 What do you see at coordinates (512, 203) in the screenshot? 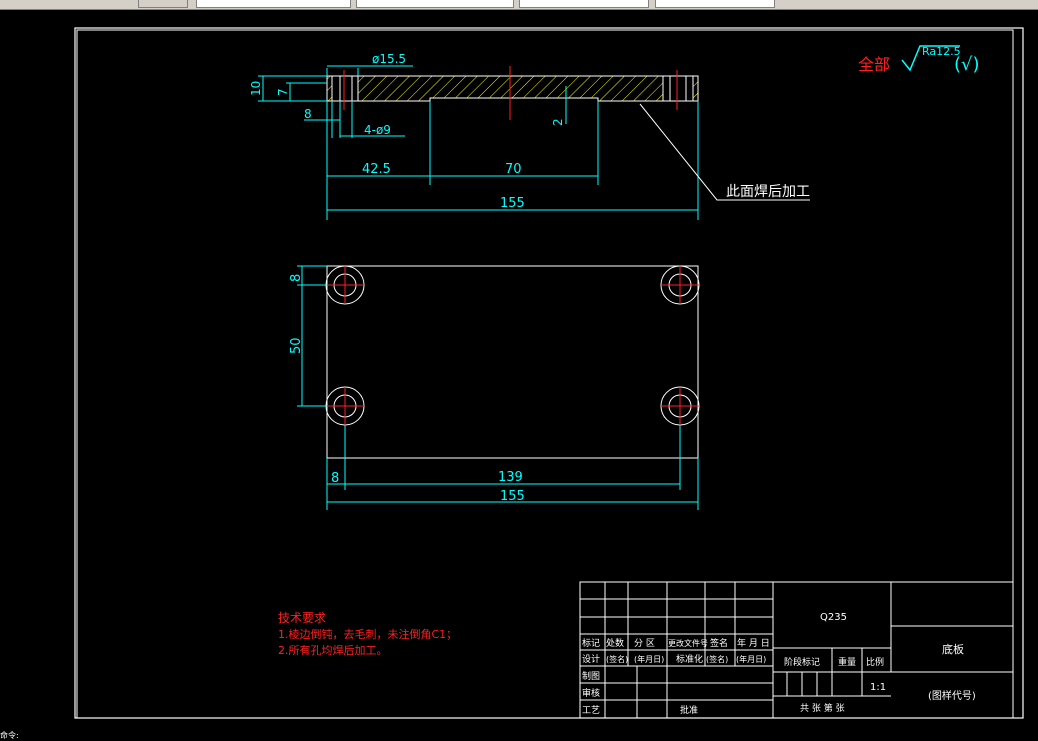
I see `dim-length: 155` at bounding box center [512, 203].